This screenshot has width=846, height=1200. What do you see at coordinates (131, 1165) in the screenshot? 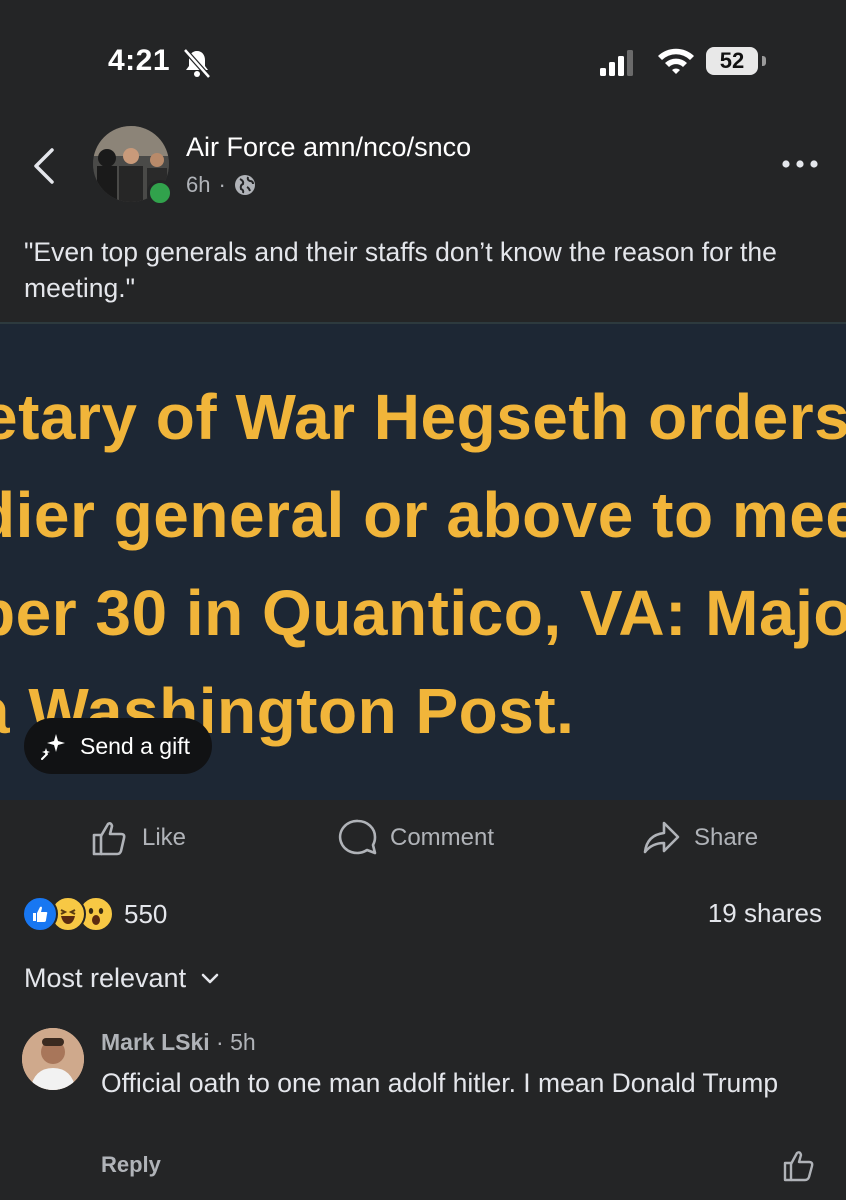
I see `reply-button: Reply` at bounding box center [131, 1165].